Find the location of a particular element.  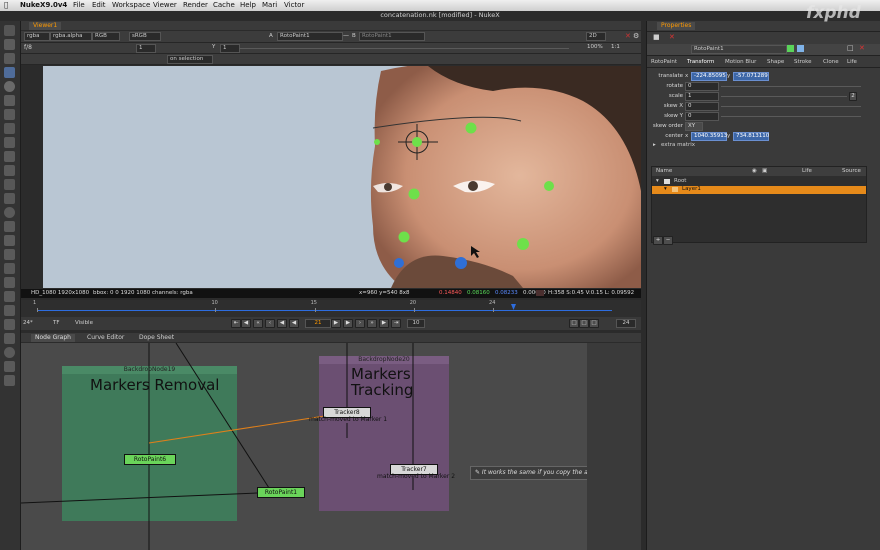

toolbar-3d-icon is located at coordinates (9, 156).